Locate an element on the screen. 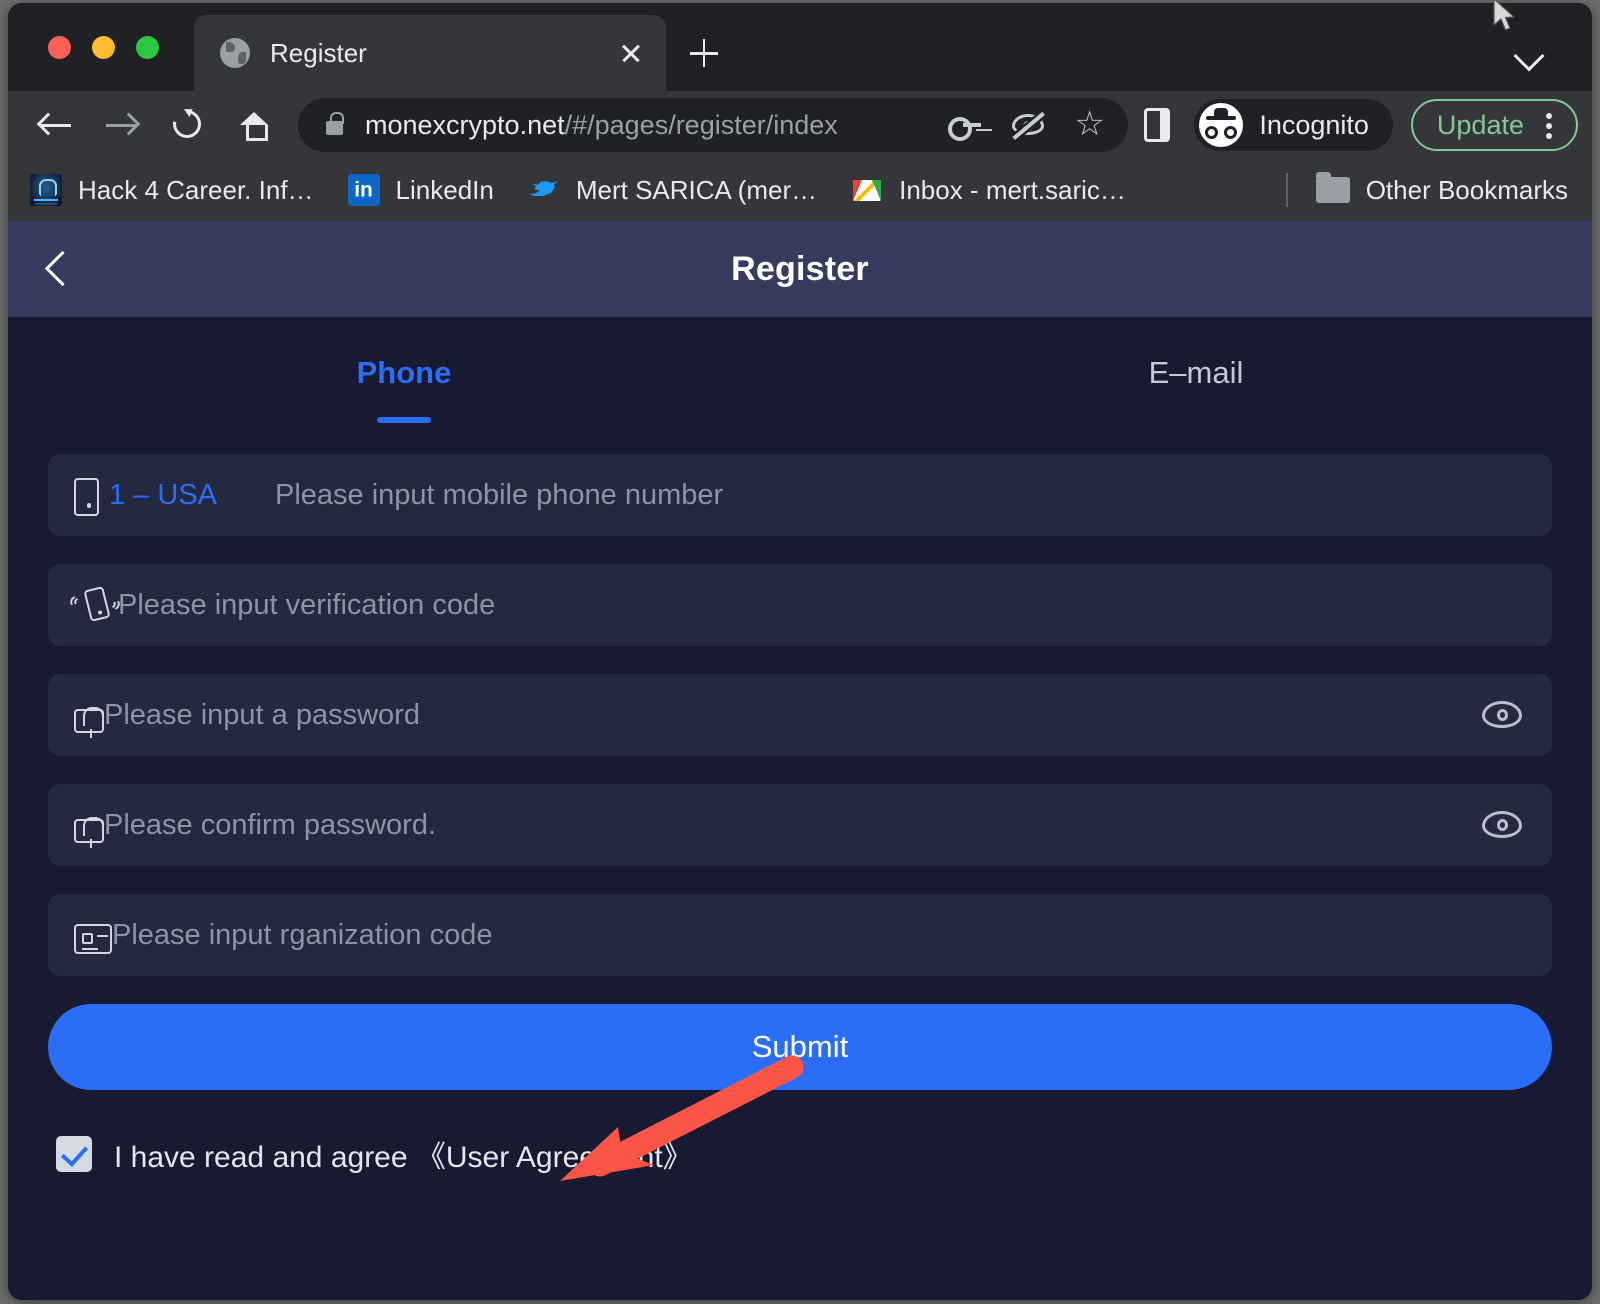 This screenshot has height=1304, width=1600. window-traffic-lights is located at coordinates (103, 47).